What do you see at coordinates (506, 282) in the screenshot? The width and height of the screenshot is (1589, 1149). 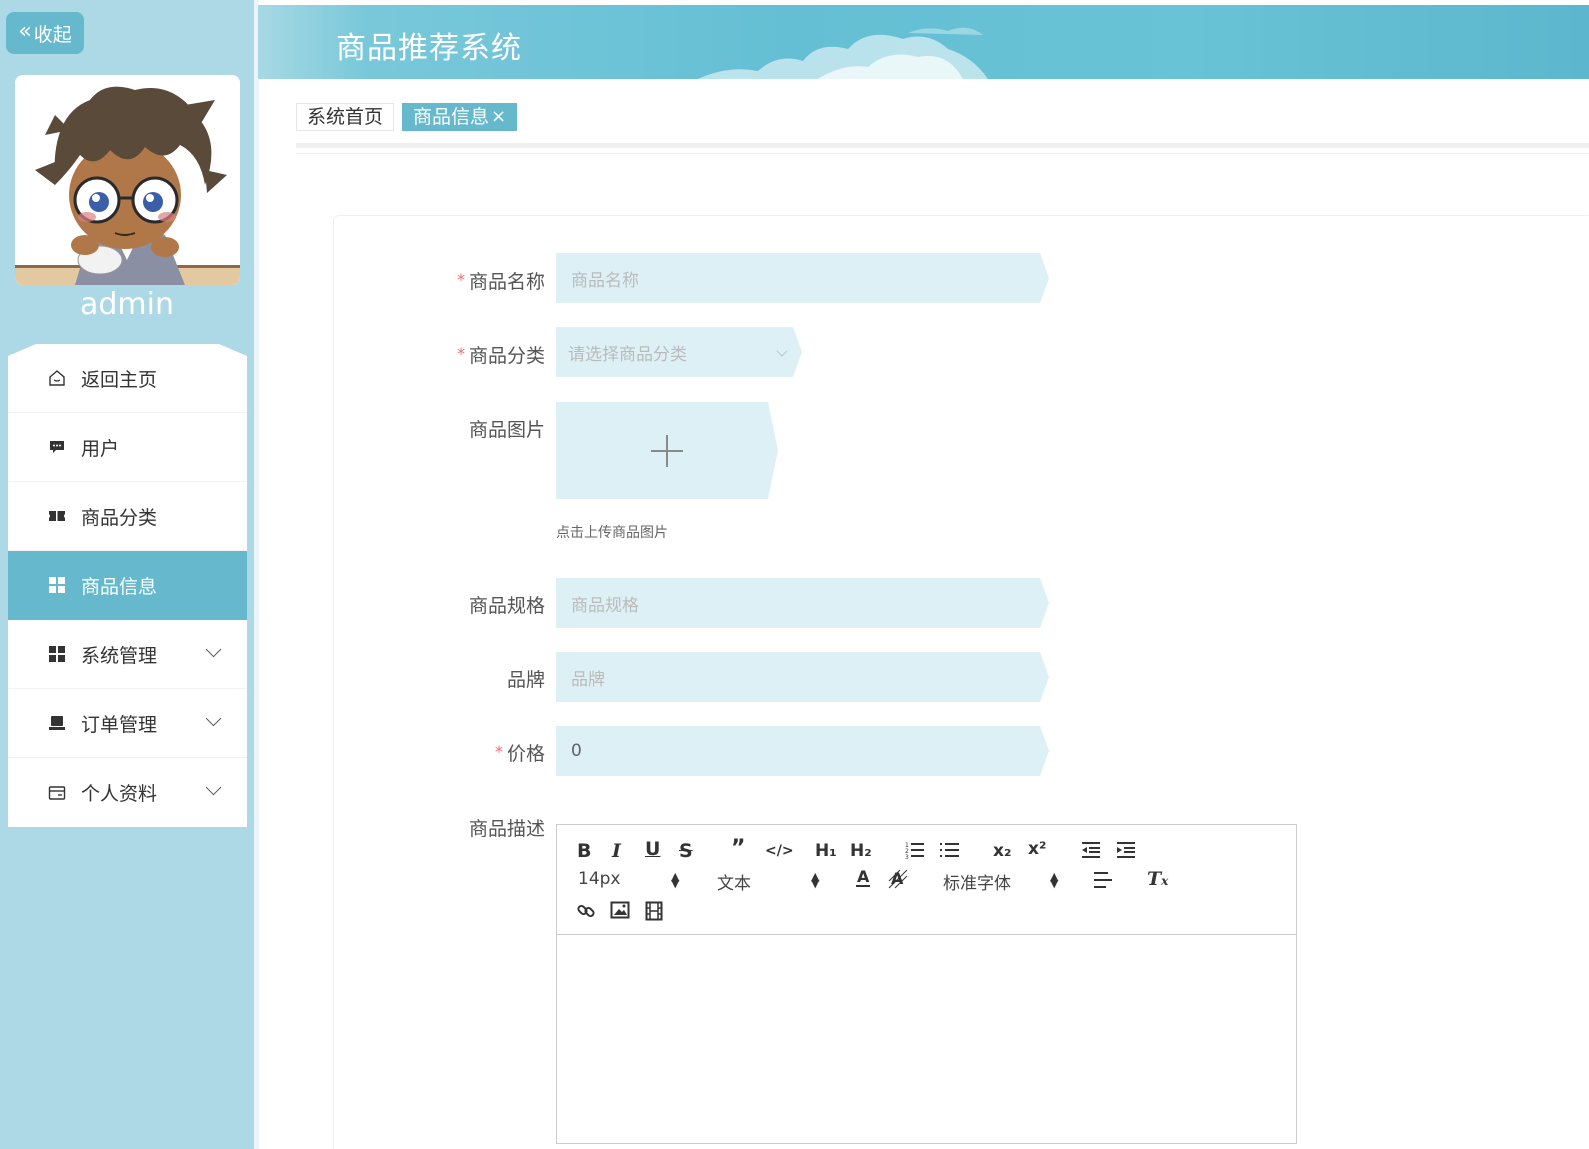 I see `label-text: 商品名称` at bounding box center [506, 282].